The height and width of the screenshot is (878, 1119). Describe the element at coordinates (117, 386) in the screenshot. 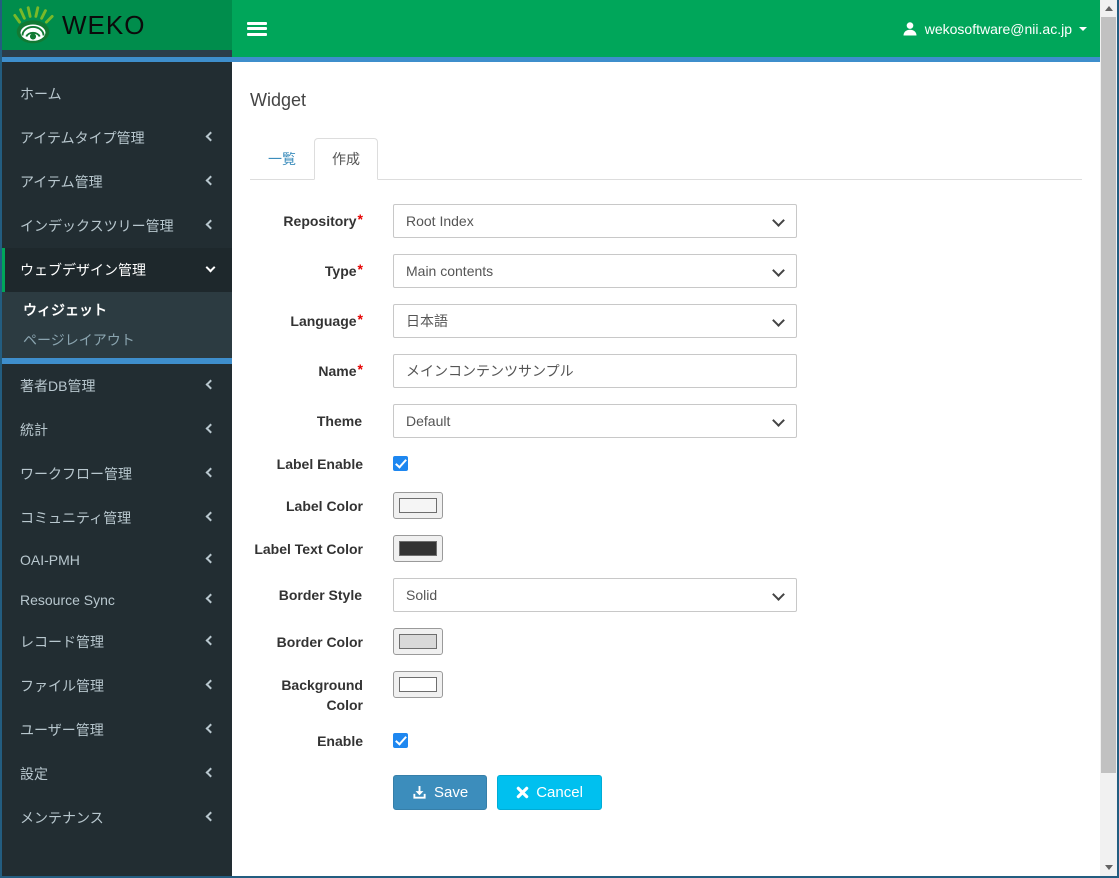

I see `sidebar-item-authordb-management: 著者DB管理` at that location.